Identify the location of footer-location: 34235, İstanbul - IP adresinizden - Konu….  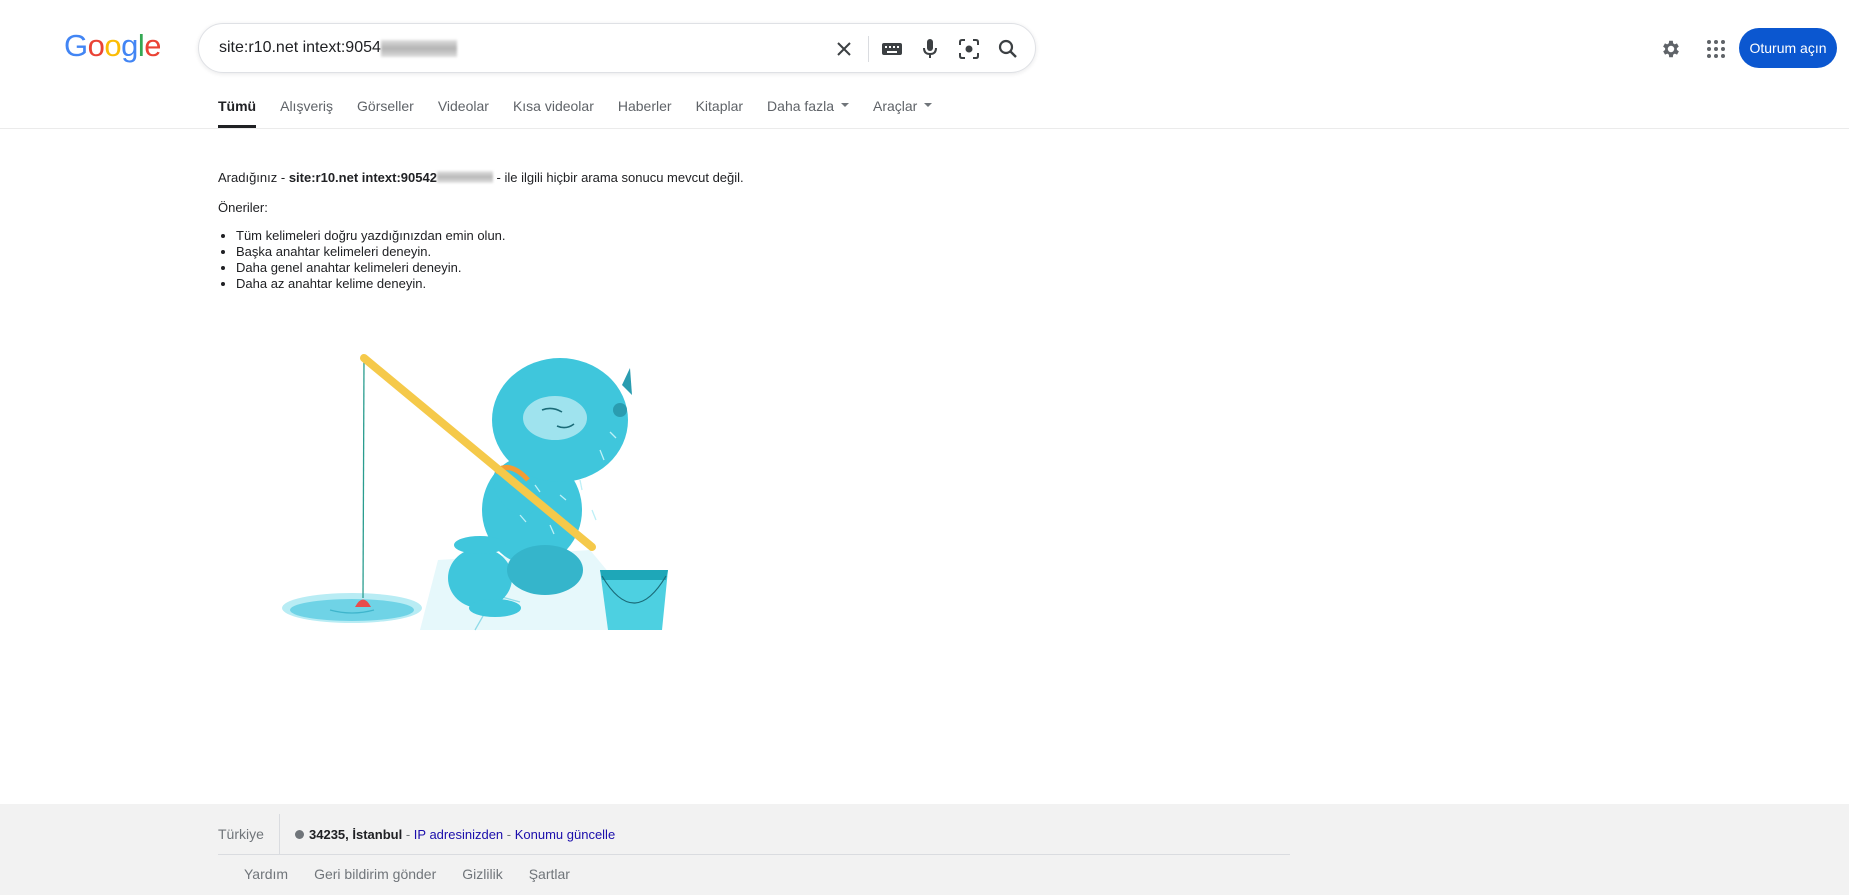
(455, 834).